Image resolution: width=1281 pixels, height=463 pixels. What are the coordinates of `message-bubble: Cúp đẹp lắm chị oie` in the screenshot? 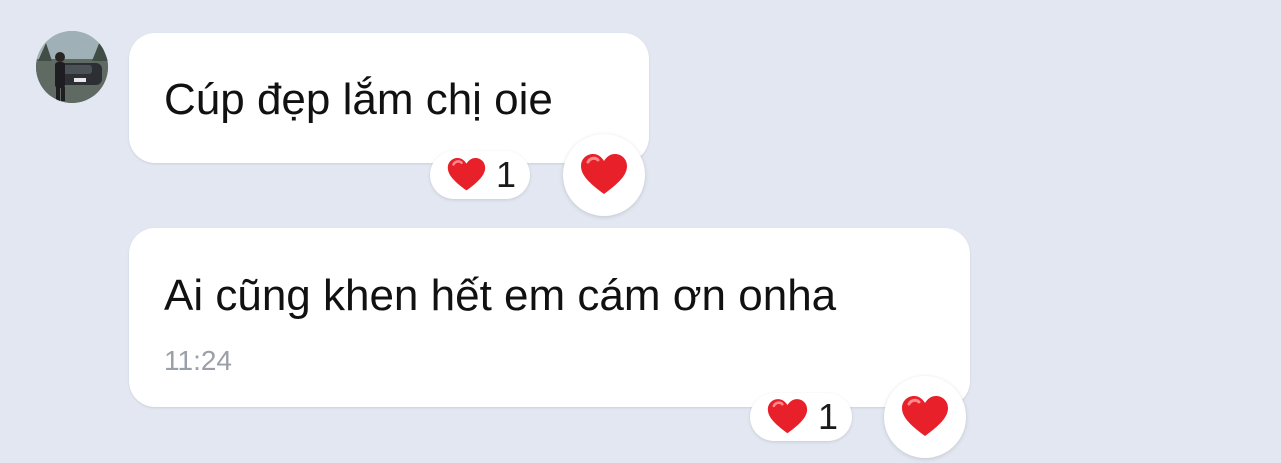 It's located at (389, 98).